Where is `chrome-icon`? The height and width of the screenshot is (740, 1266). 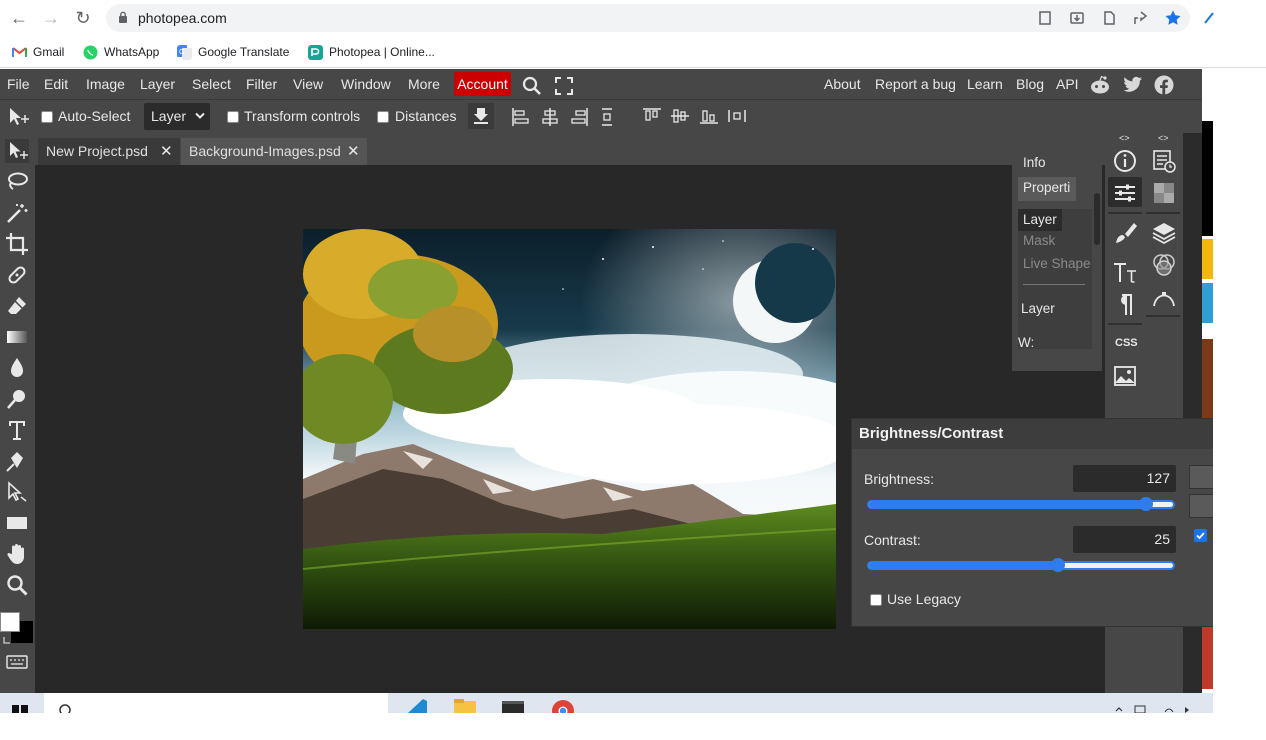 chrome-icon is located at coordinates (563, 704).